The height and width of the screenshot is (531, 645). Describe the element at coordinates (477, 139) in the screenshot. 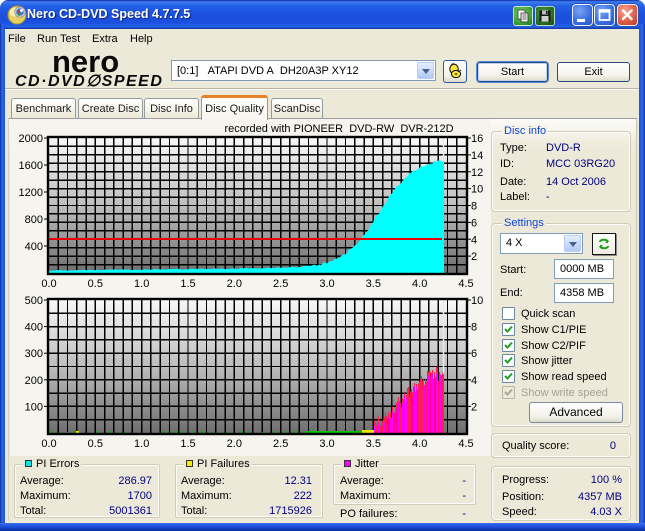

I see `svg-text: 16` at that location.